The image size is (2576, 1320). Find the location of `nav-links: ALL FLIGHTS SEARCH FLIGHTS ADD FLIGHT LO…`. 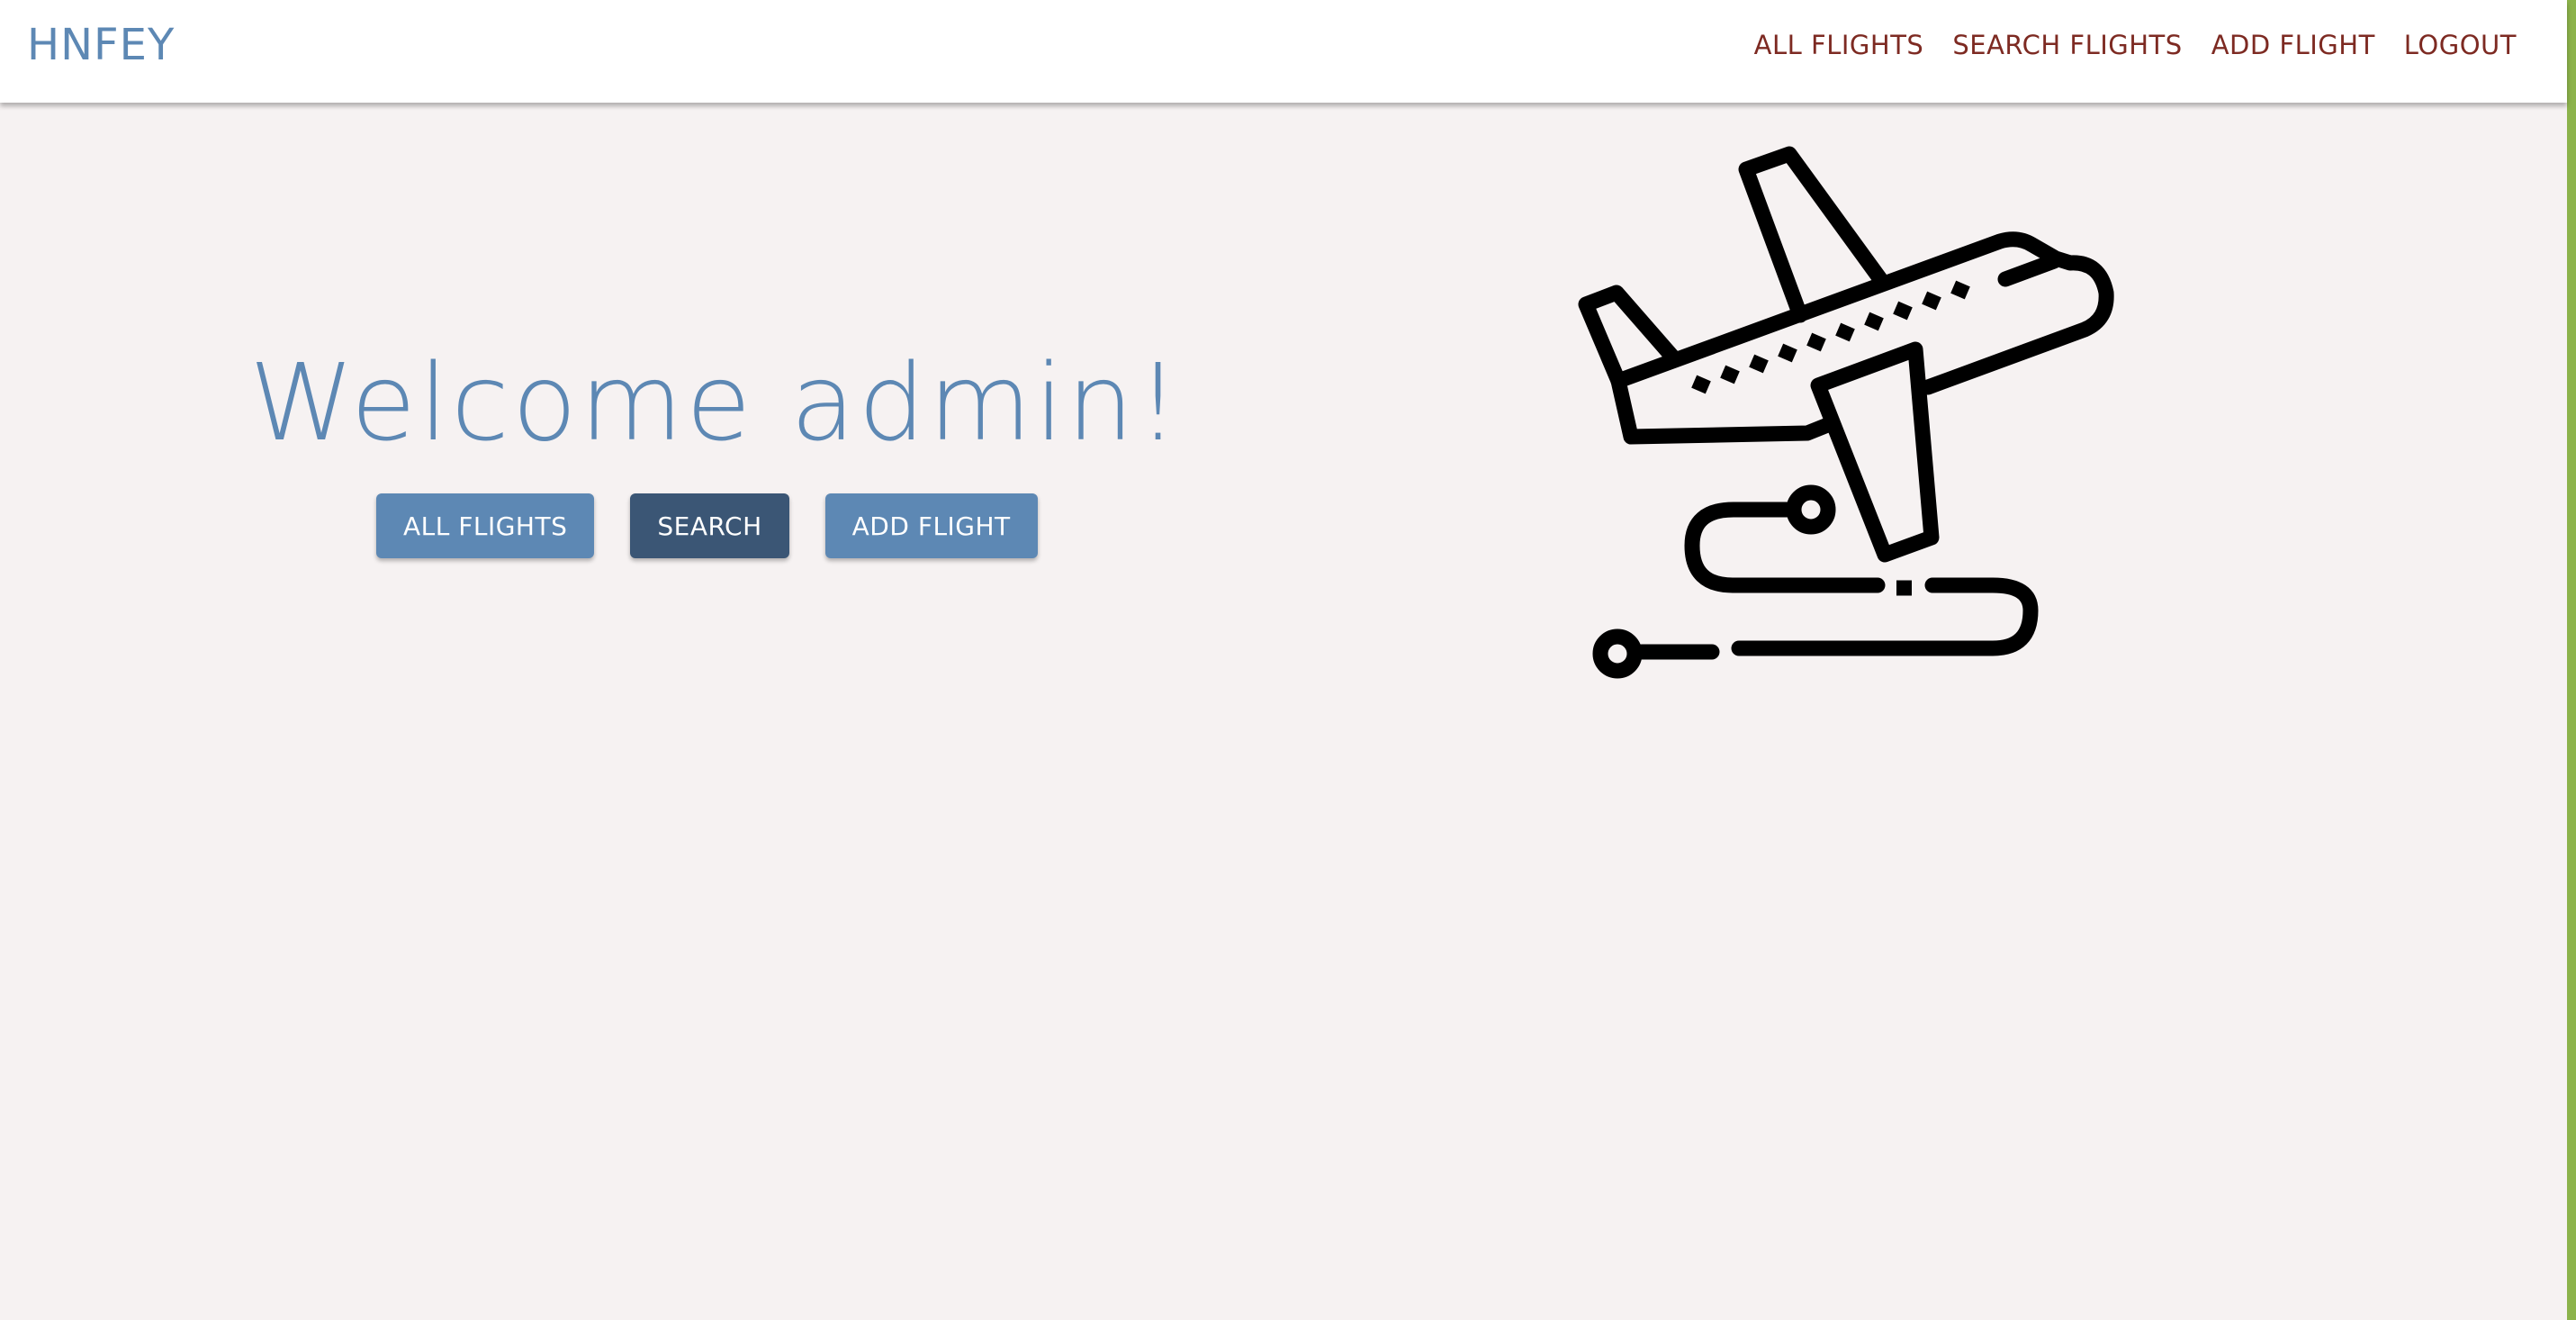

nav-links: ALL FLIGHTS SEARCH FLIGHTS ADD FLIGHT LO… is located at coordinates (2135, 45).